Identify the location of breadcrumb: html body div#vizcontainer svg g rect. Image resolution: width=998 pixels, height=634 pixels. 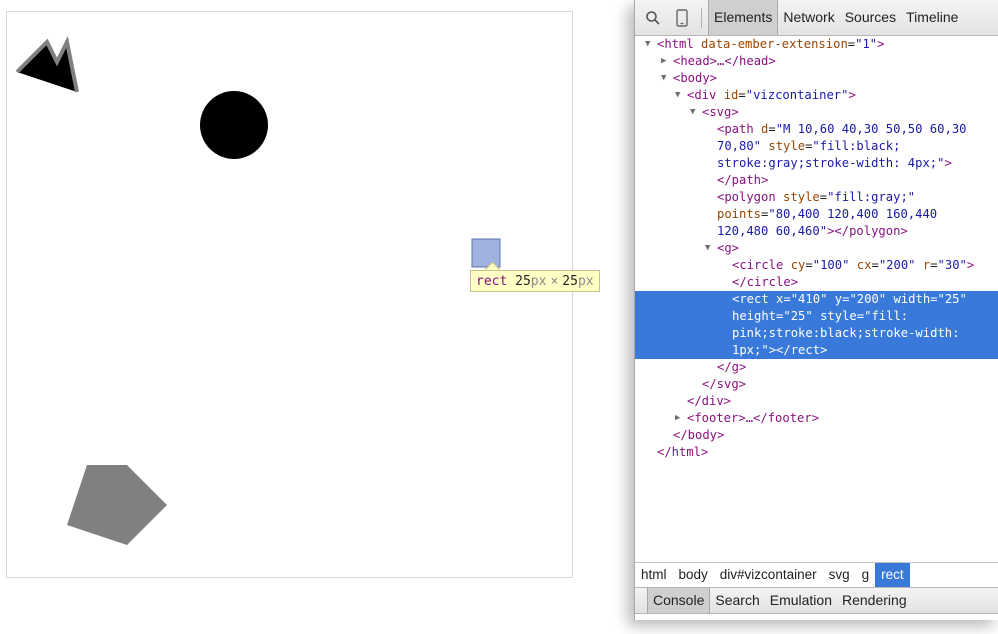
(816, 574).